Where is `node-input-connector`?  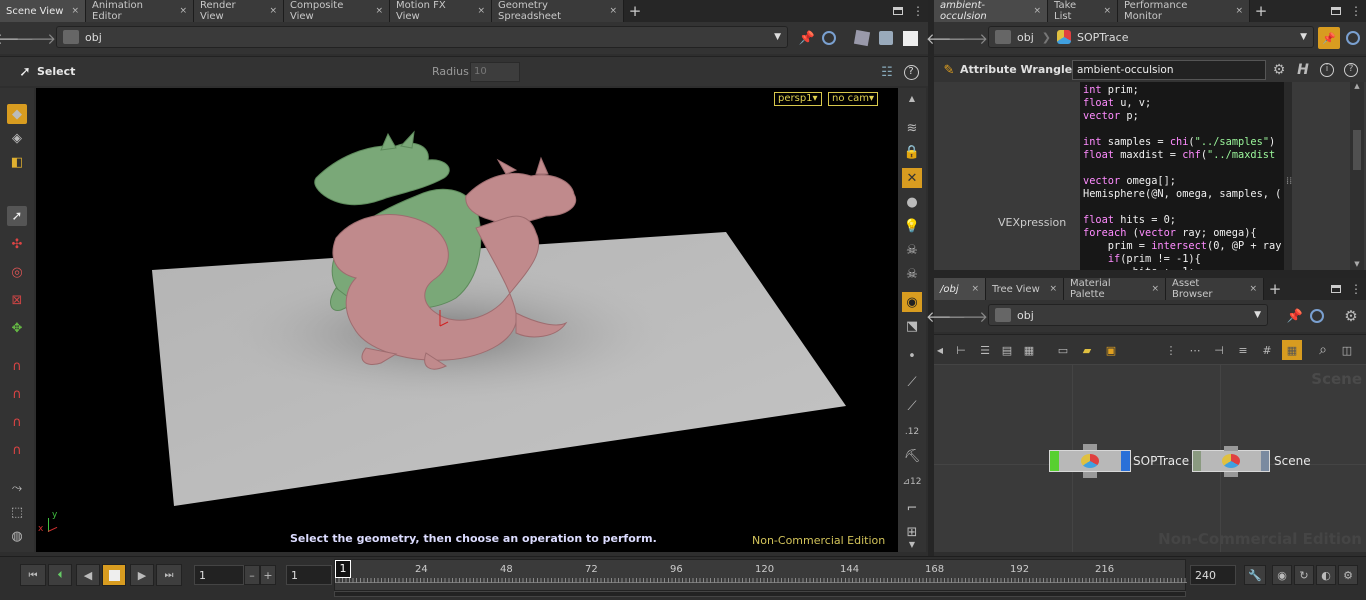
node-input-connector is located at coordinates (1231, 448).